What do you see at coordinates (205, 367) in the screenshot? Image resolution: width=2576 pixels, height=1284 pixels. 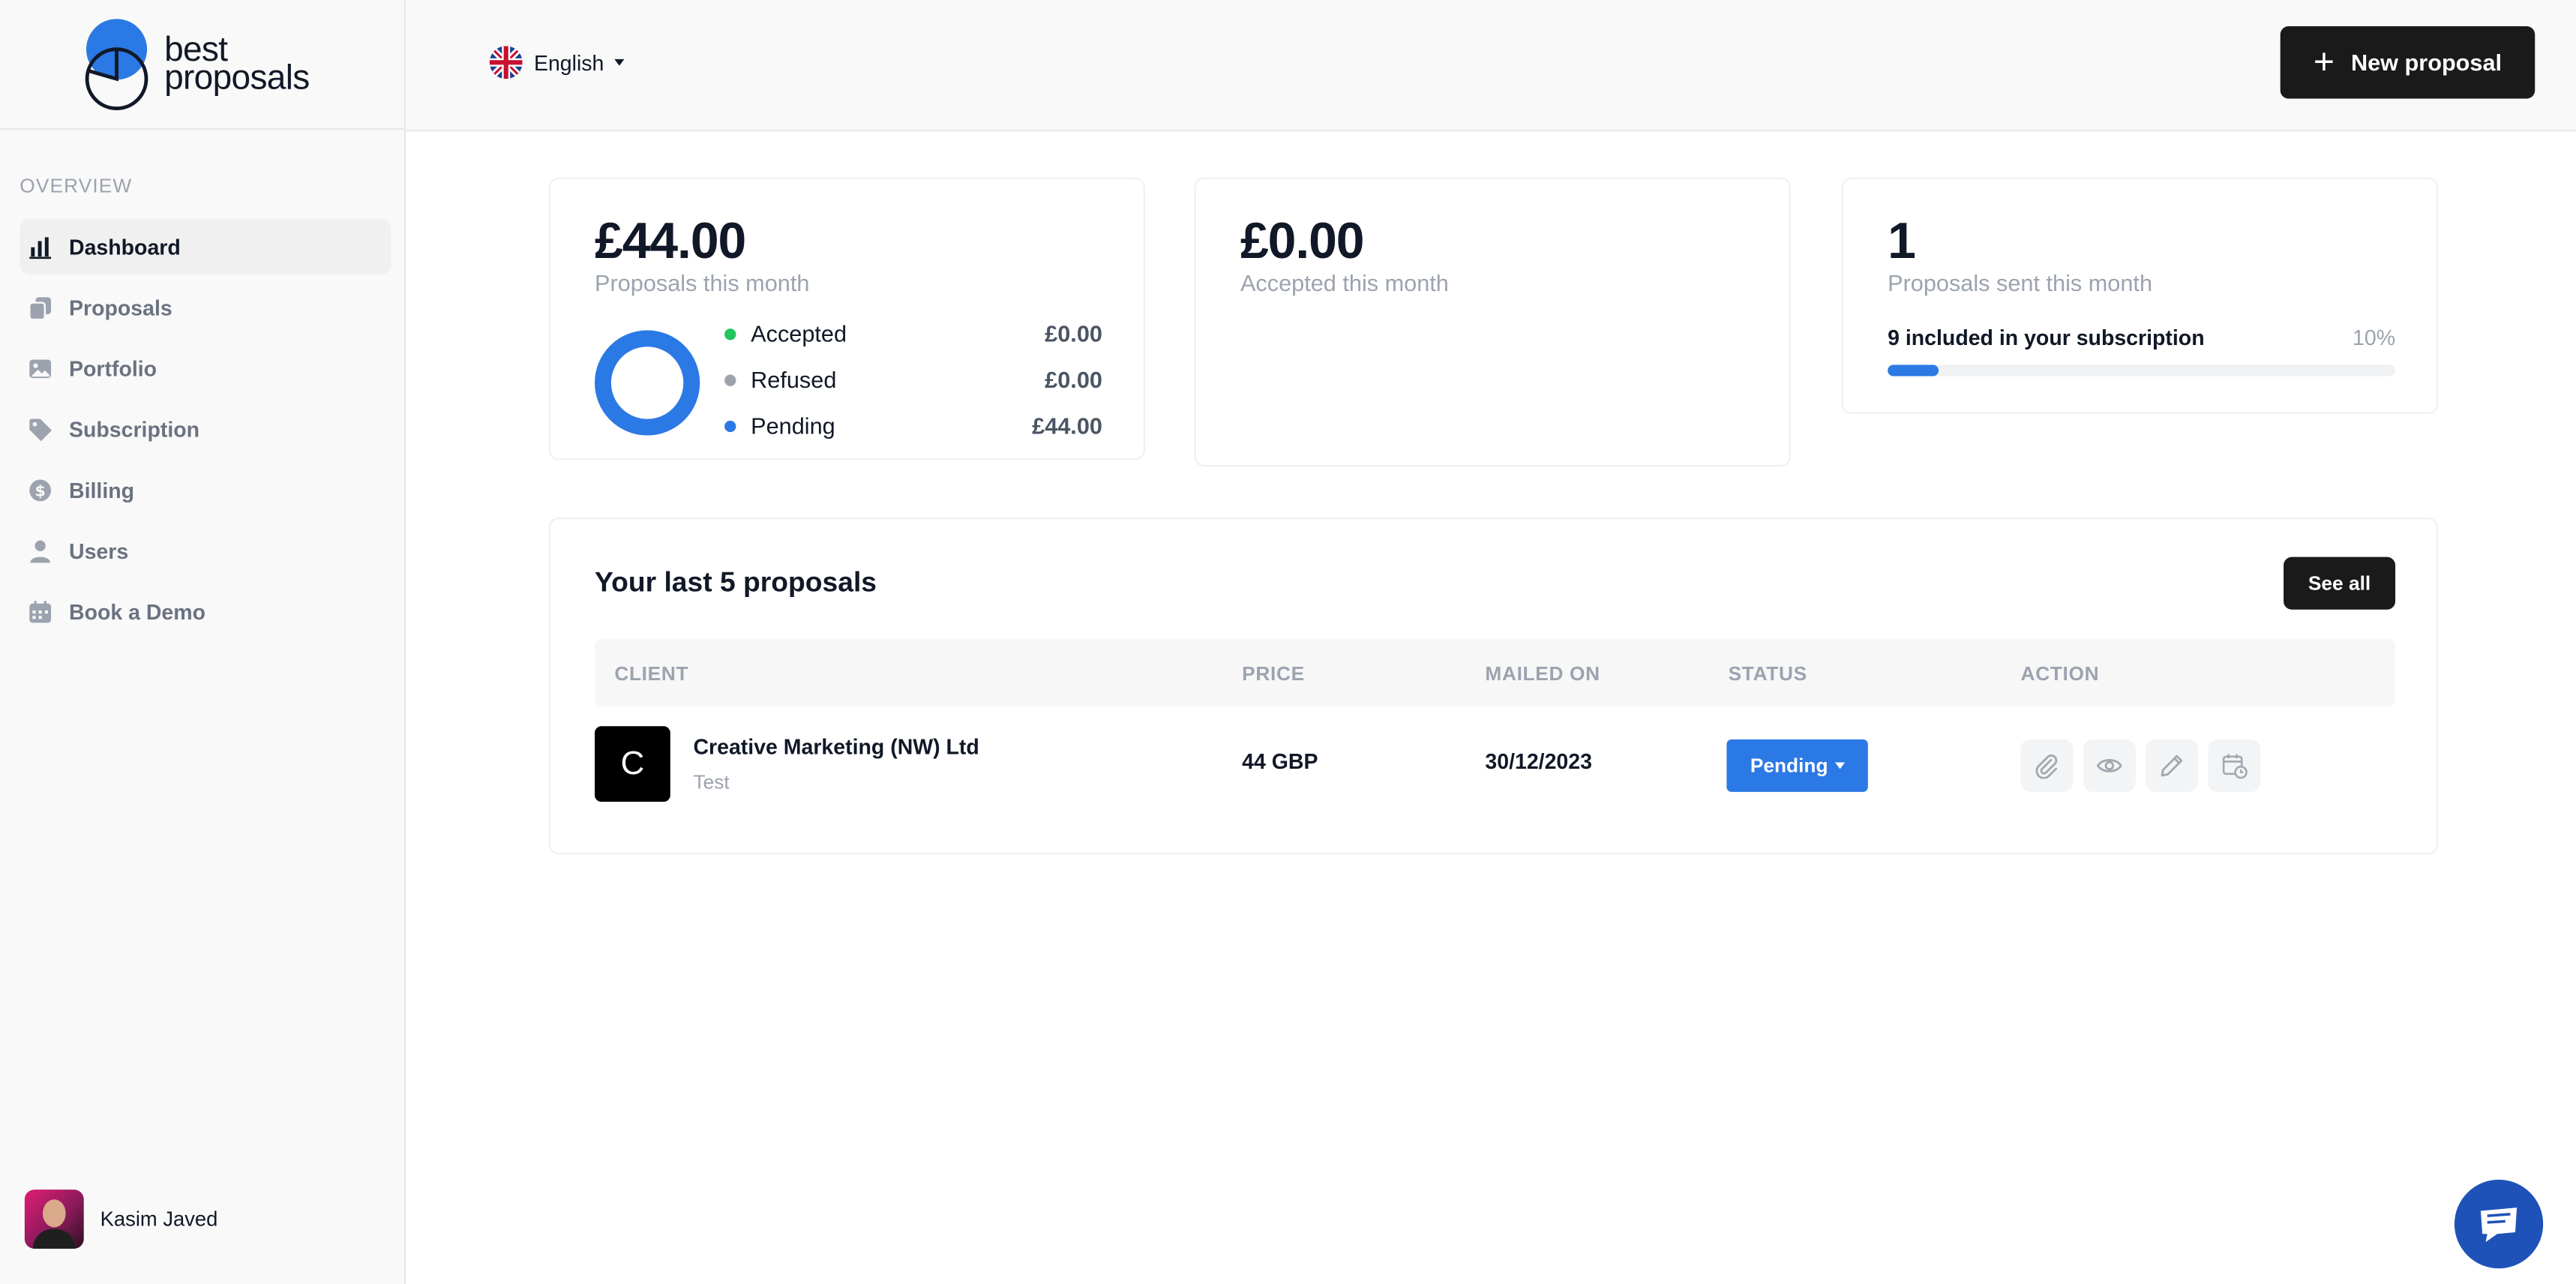 I see `sidebar-item-portfolio: Portfolio` at bounding box center [205, 367].